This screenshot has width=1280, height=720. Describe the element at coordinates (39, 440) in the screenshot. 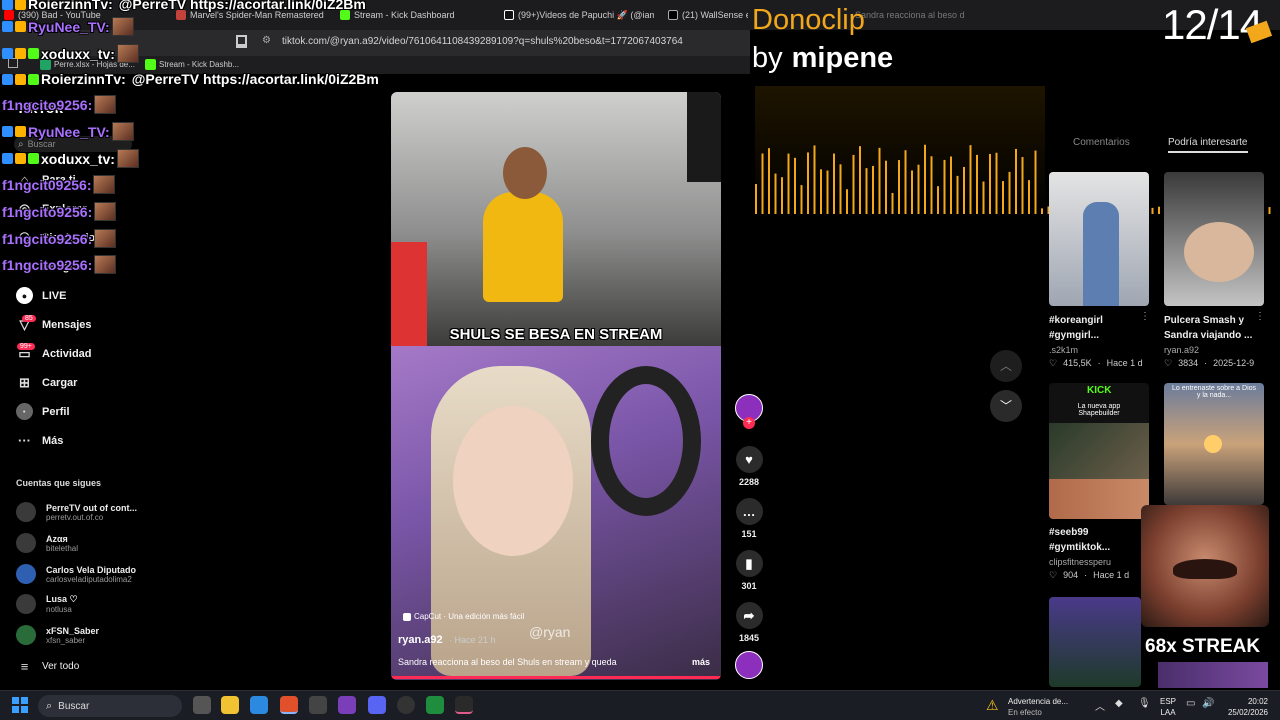

I see `nav-mas: ··· Más` at that location.